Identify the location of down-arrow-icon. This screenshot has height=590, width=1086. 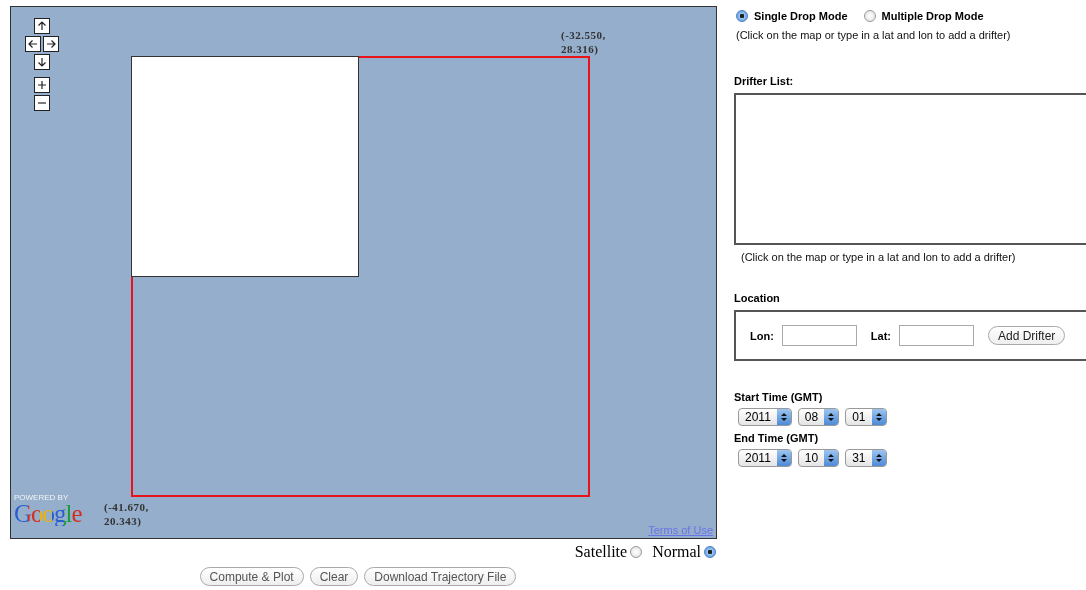
(42, 62).